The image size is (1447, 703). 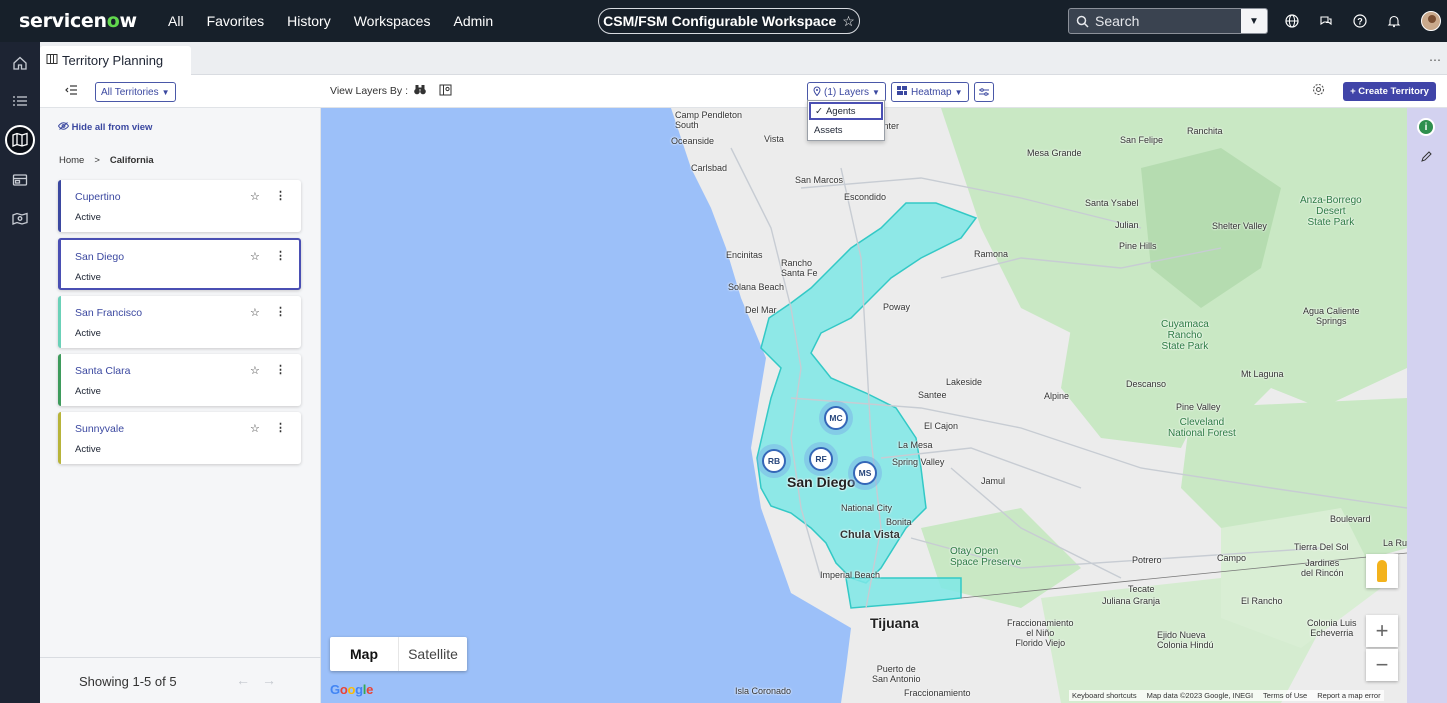 What do you see at coordinates (821, 459) in the screenshot?
I see `agent-pin-rf: RF` at bounding box center [821, 459].